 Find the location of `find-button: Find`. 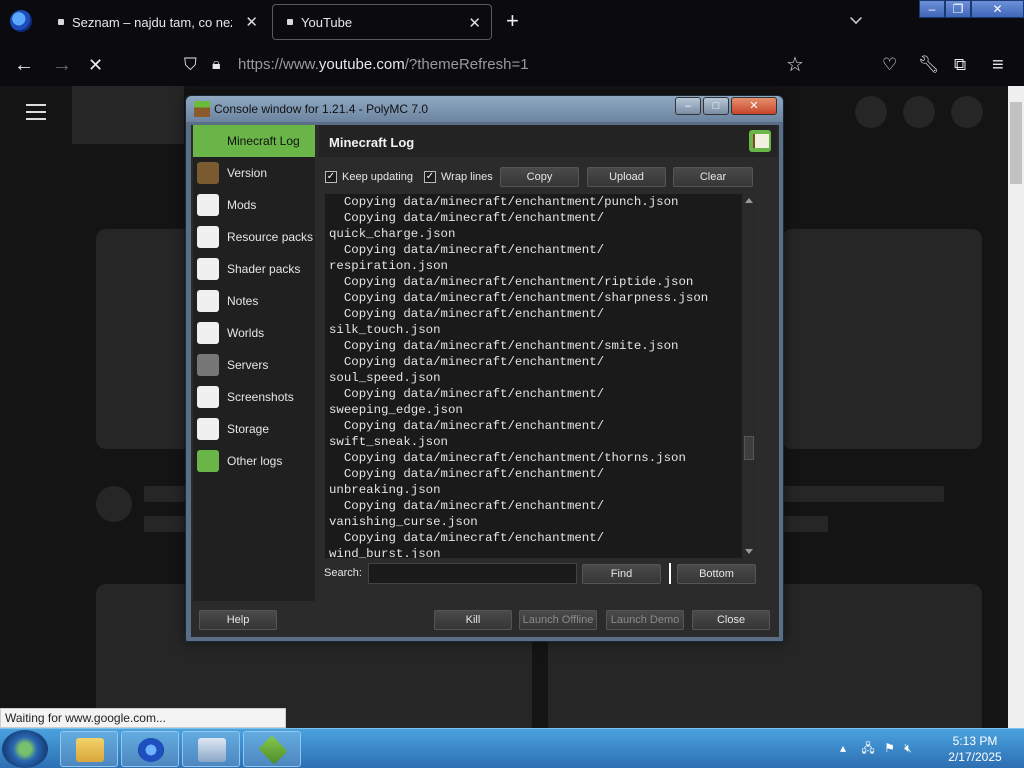

find-button: Find is located at coordinates (621, 574).